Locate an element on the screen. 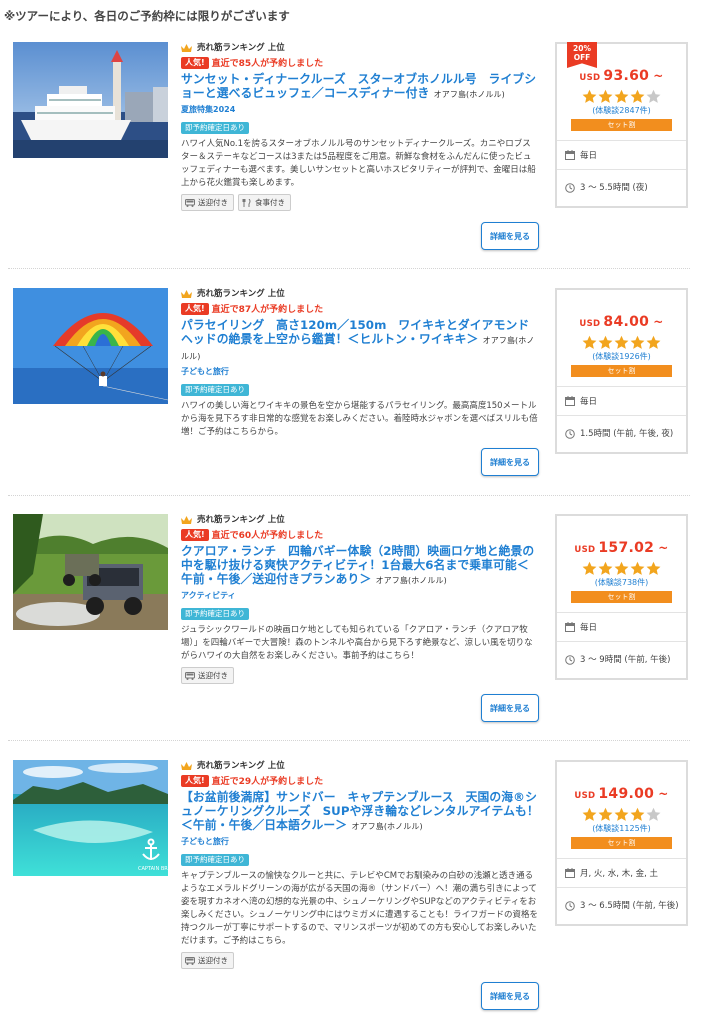 The image size is (704, 1024). tour-category: 夏旅特集2024 is located at coordinates (360, 109).